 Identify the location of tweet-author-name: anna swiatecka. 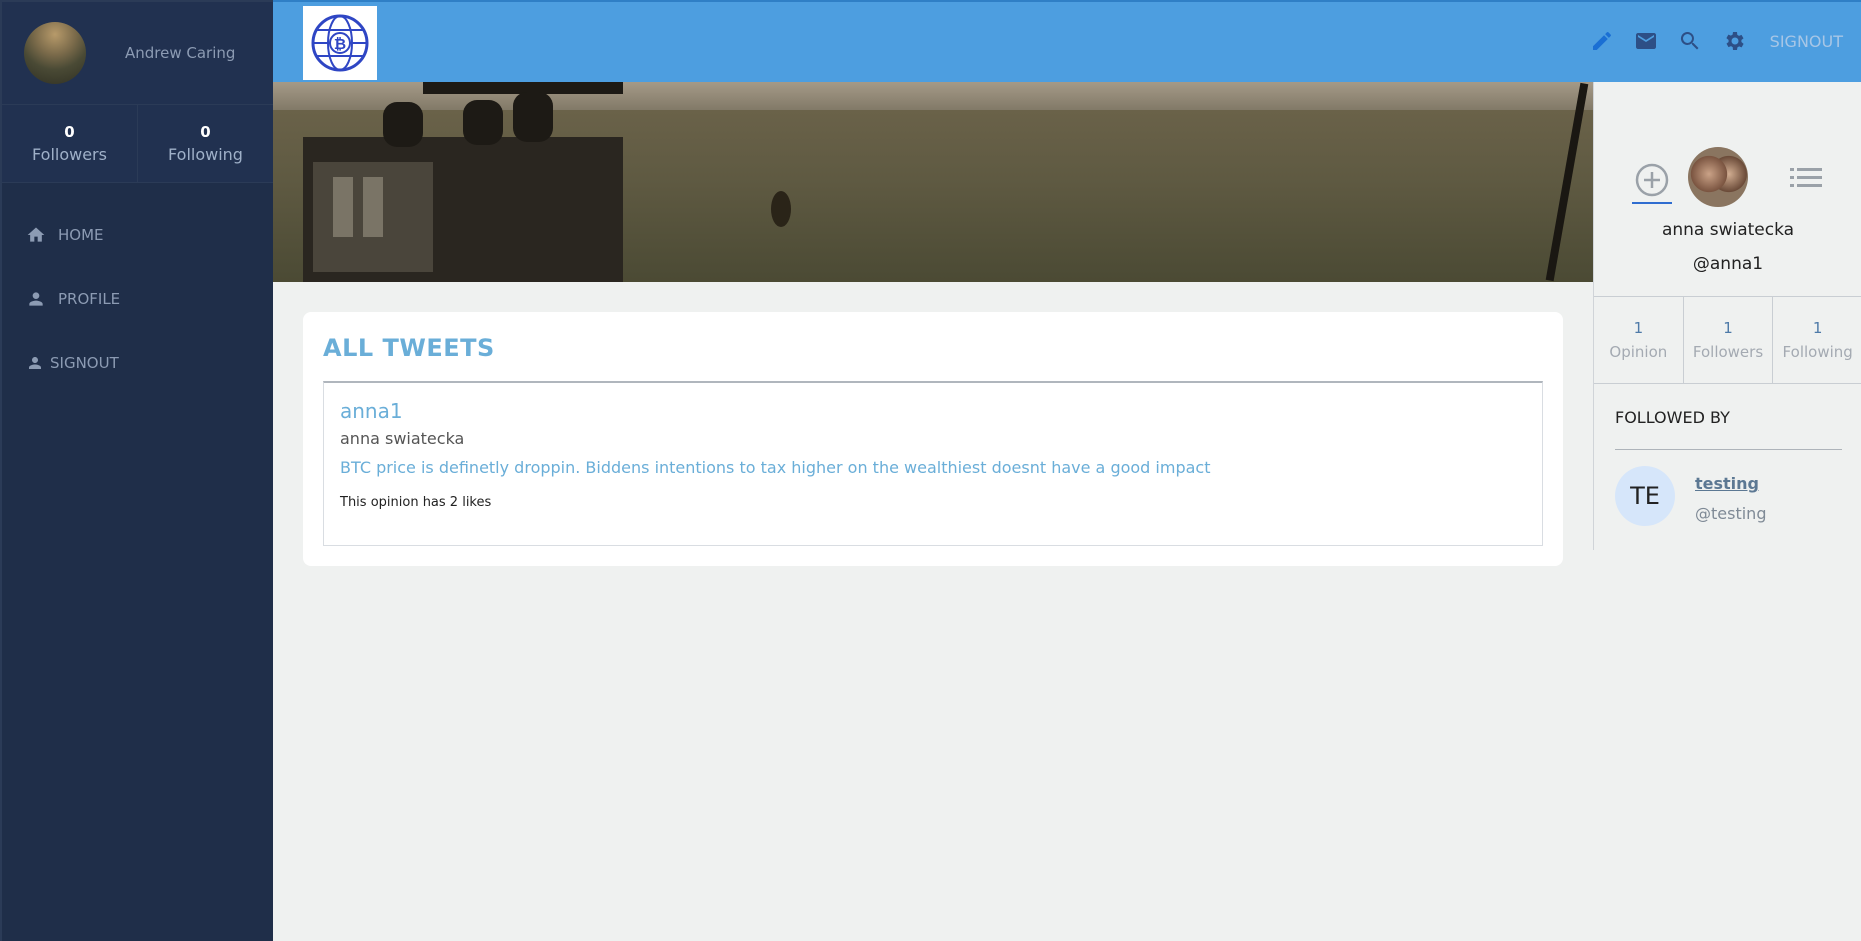
(402, 438).